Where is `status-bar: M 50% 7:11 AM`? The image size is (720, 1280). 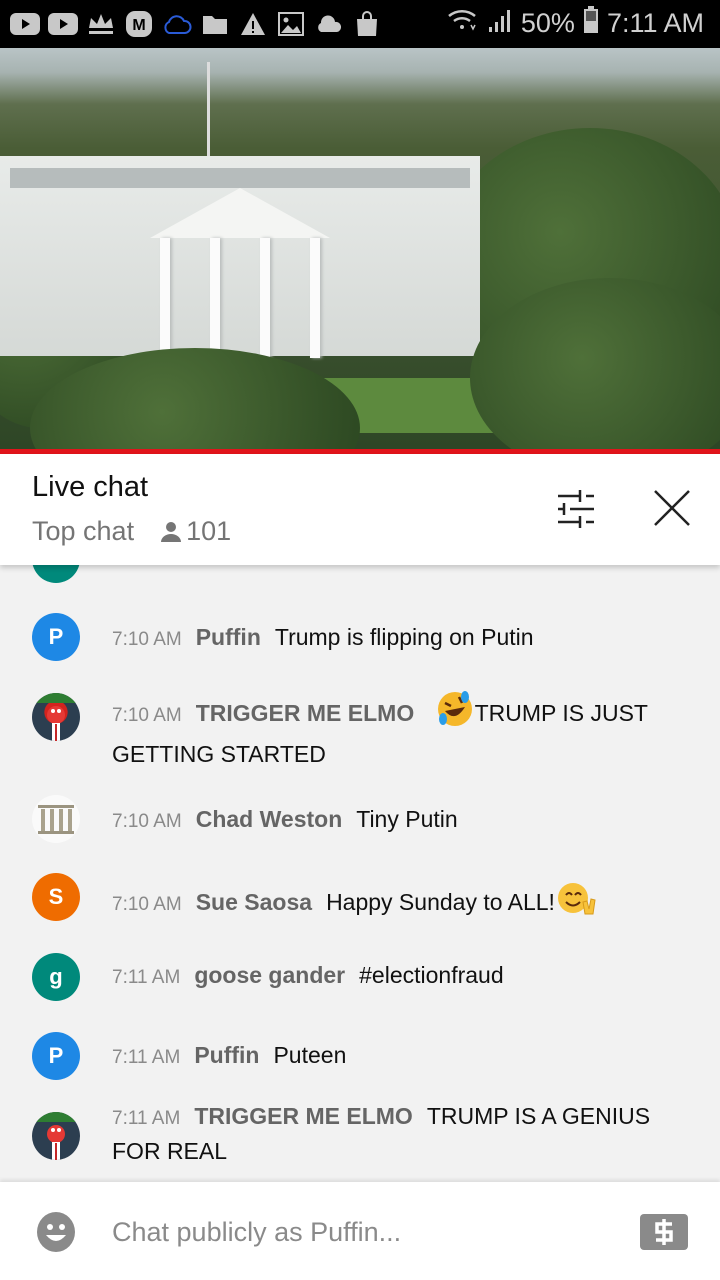 status-bar: M 50% 7:11 AM is located at coordinates (360, 24).